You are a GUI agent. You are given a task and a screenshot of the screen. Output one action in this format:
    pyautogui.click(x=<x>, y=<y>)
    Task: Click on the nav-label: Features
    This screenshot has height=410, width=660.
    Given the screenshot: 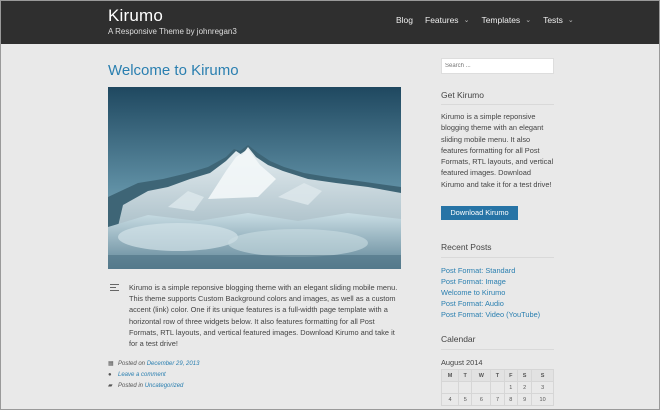 What is the action you would take?
    pyautogui.click(x=442, y=20)
    